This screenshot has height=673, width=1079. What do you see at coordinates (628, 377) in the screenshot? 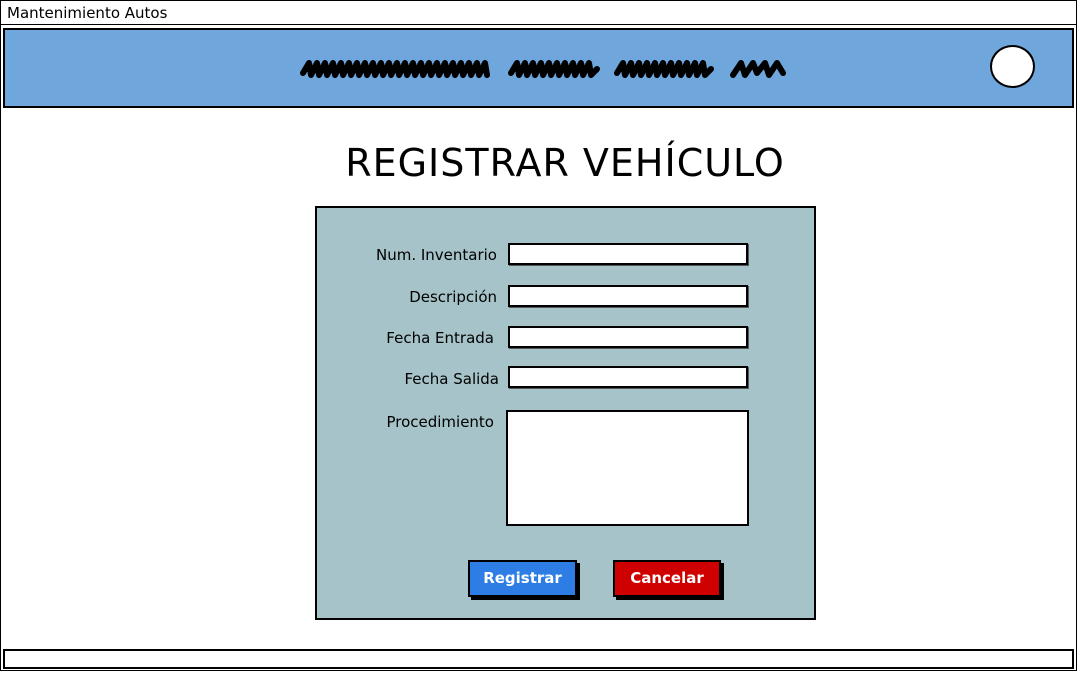
I see `exit-date-input` at bounding box center [628, 377].